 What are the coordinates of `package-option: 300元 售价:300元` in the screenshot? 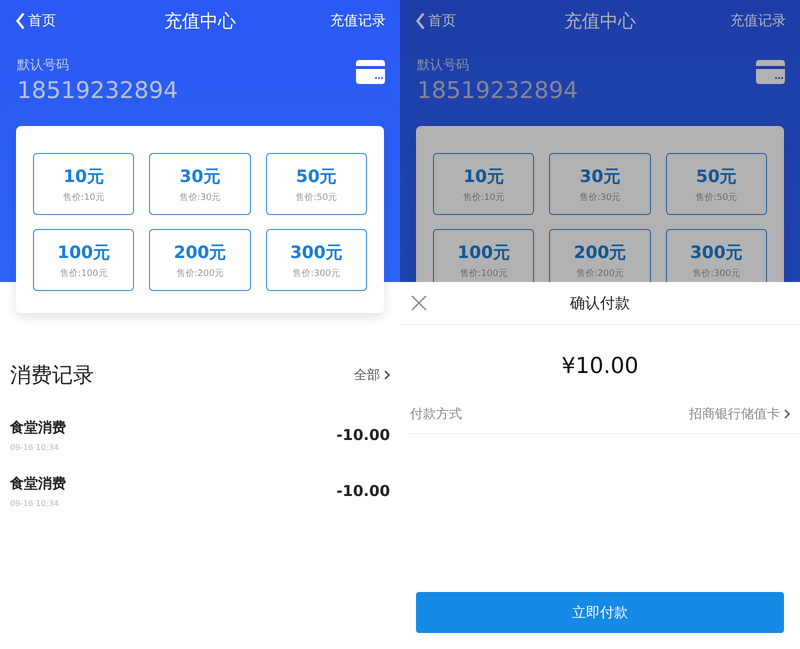 It's located at (316, 260).